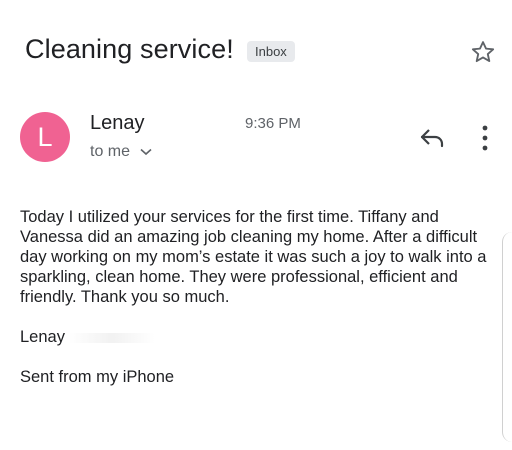  Describe the element at coordinates (129, 49) in the screenshot. I see `email-subject: Cleaning service!` at that location.